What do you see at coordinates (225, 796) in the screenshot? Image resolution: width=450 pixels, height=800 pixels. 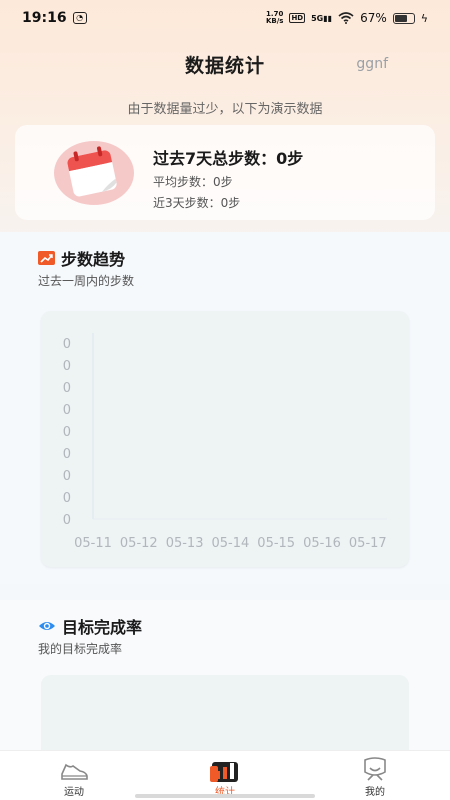 I see `home-indicator` at bounding box center [225, 796].